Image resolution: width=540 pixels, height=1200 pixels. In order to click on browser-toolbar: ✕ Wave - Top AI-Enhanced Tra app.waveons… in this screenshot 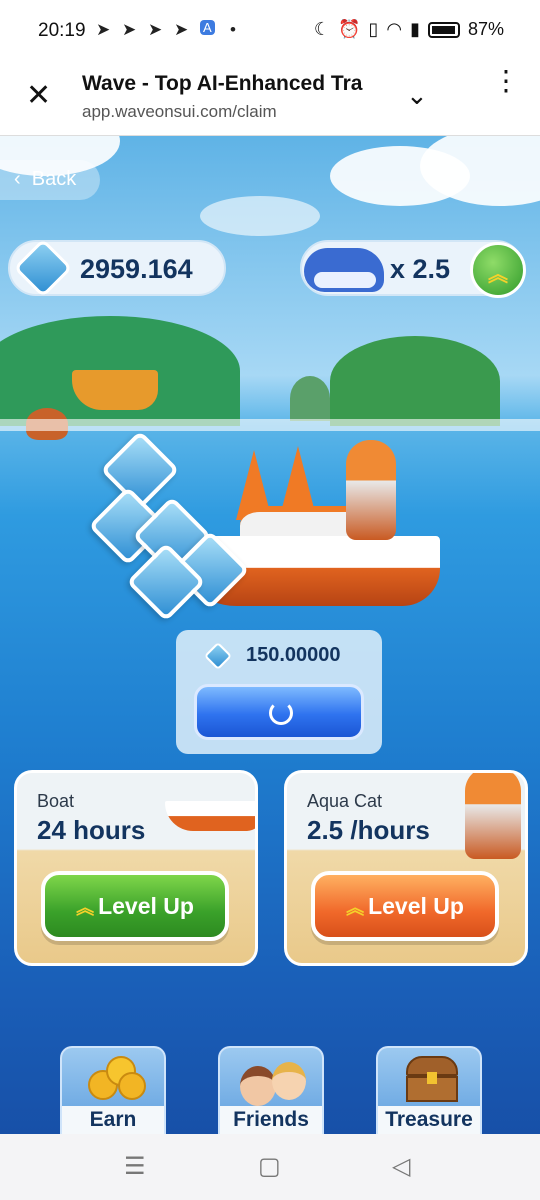, I will do `click(270, 99)`.